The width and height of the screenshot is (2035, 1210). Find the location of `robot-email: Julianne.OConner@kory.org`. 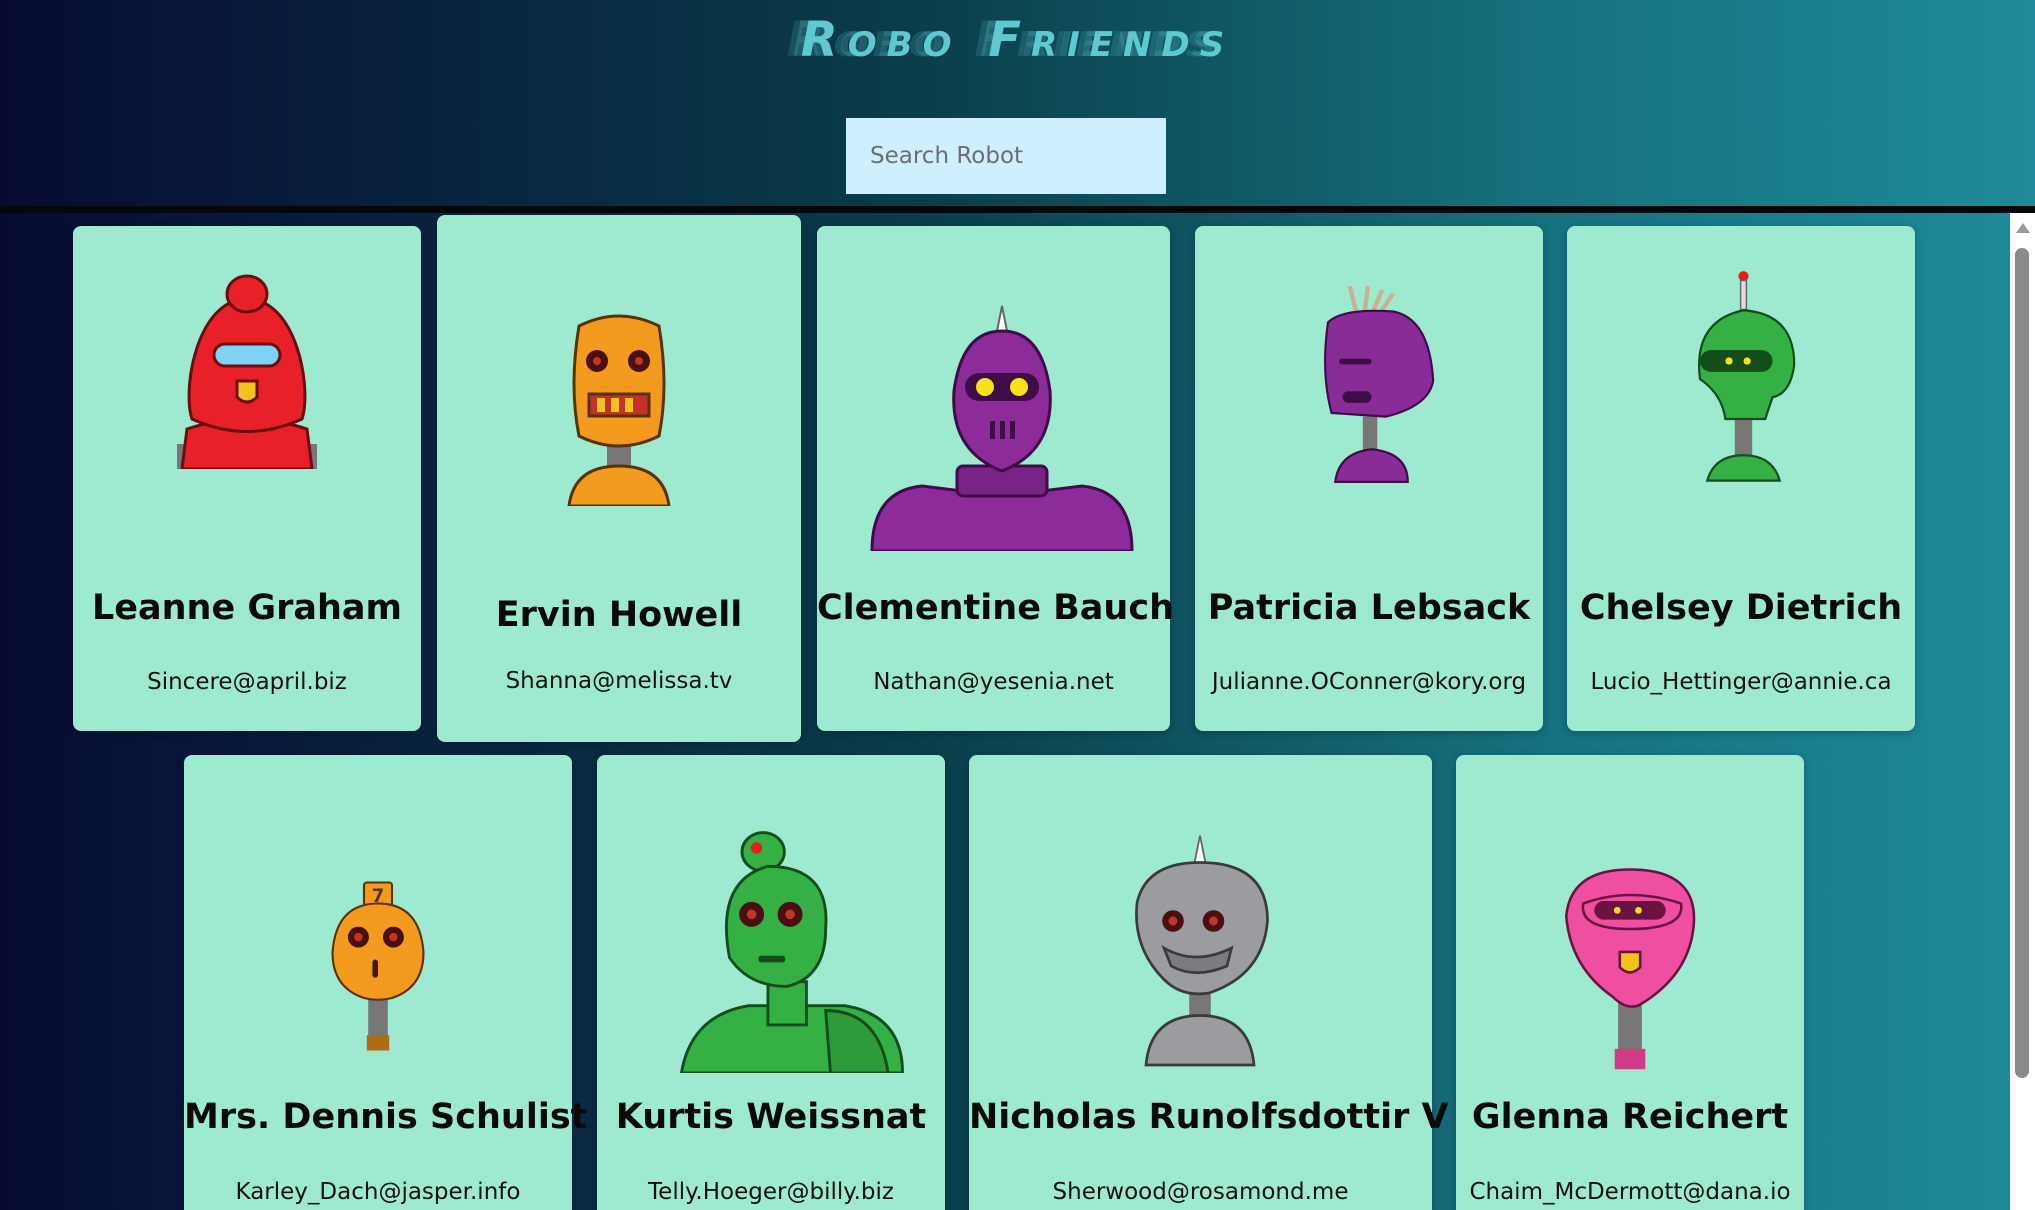

robot-email: Julianne.OConner@kory.org is located at coordinates (1369, 682).